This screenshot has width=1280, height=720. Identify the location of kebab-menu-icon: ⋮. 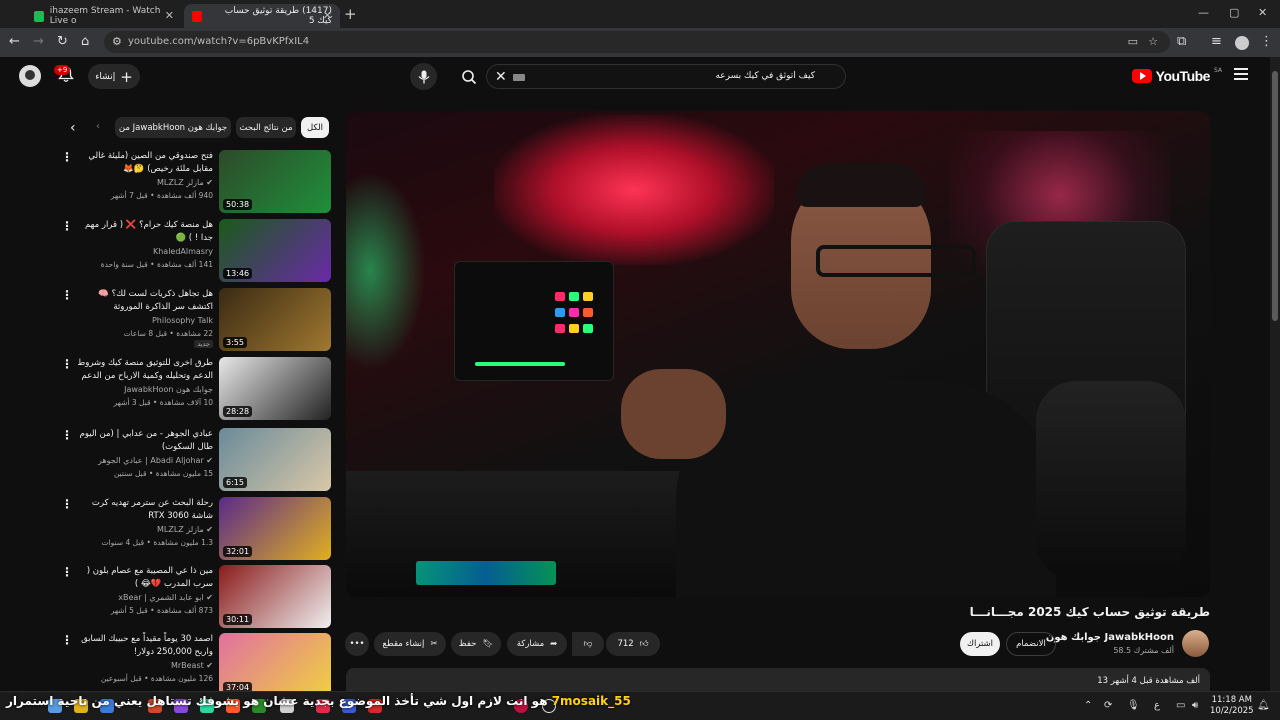
(1266, 41).